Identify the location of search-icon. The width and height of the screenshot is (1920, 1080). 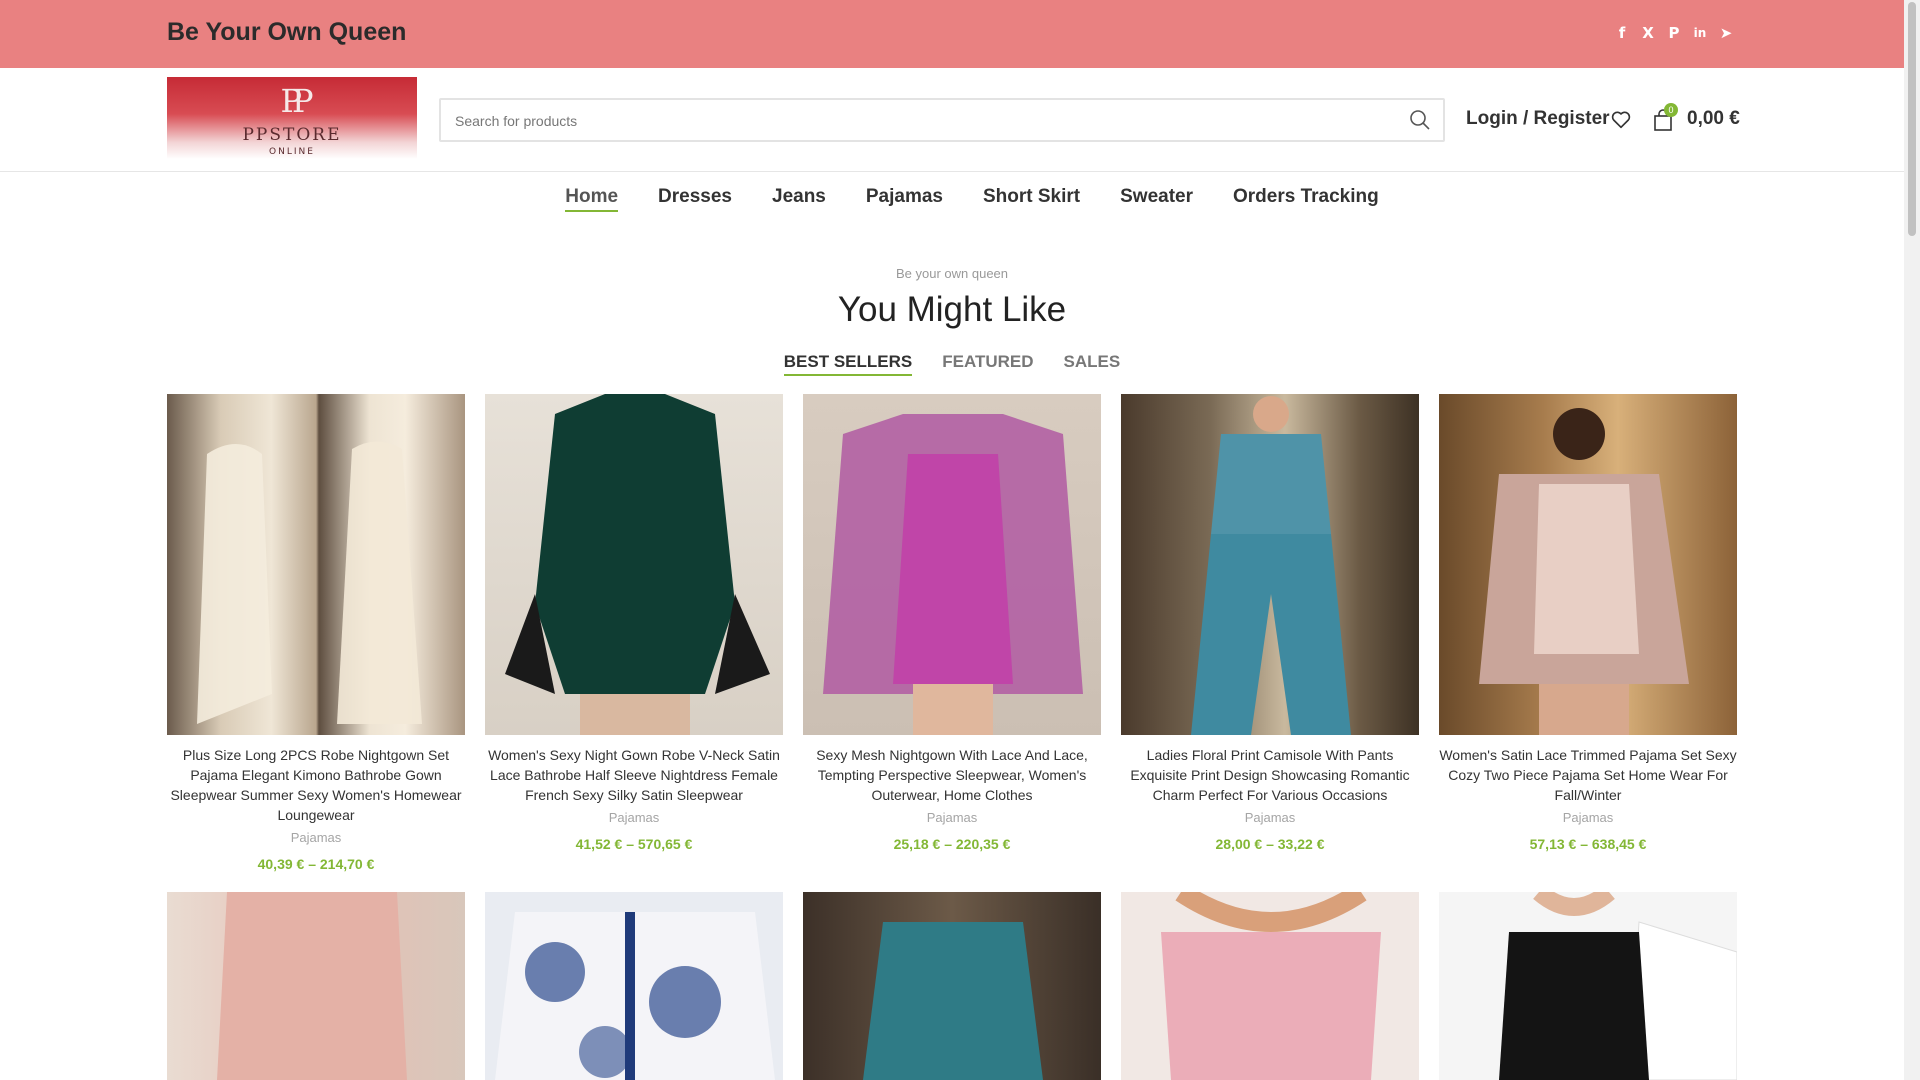
(1420, 120).